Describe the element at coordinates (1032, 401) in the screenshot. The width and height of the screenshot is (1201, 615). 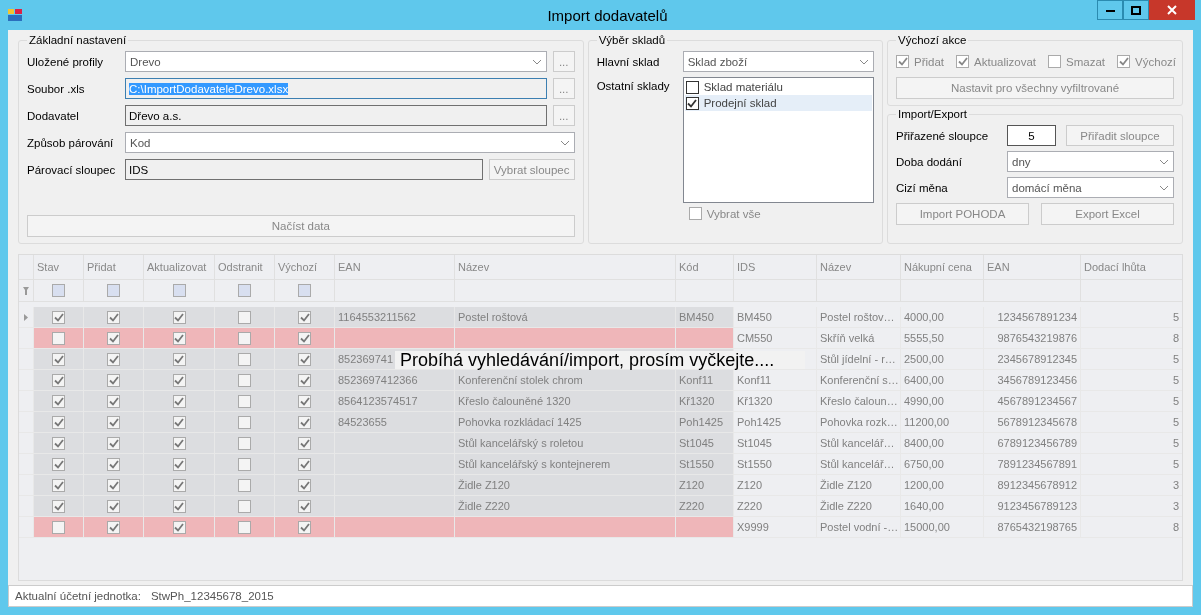
I see `table-cell: 4567891234567` at that location.